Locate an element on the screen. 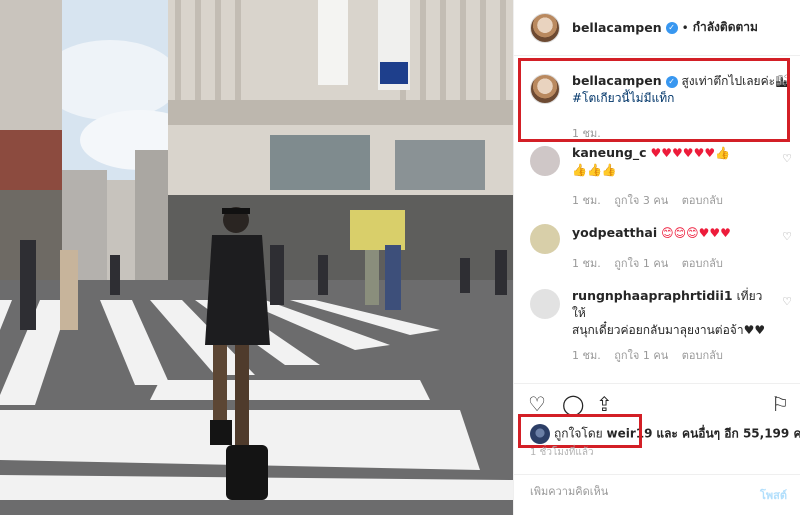  avatar is located at coordinates (545, 27).